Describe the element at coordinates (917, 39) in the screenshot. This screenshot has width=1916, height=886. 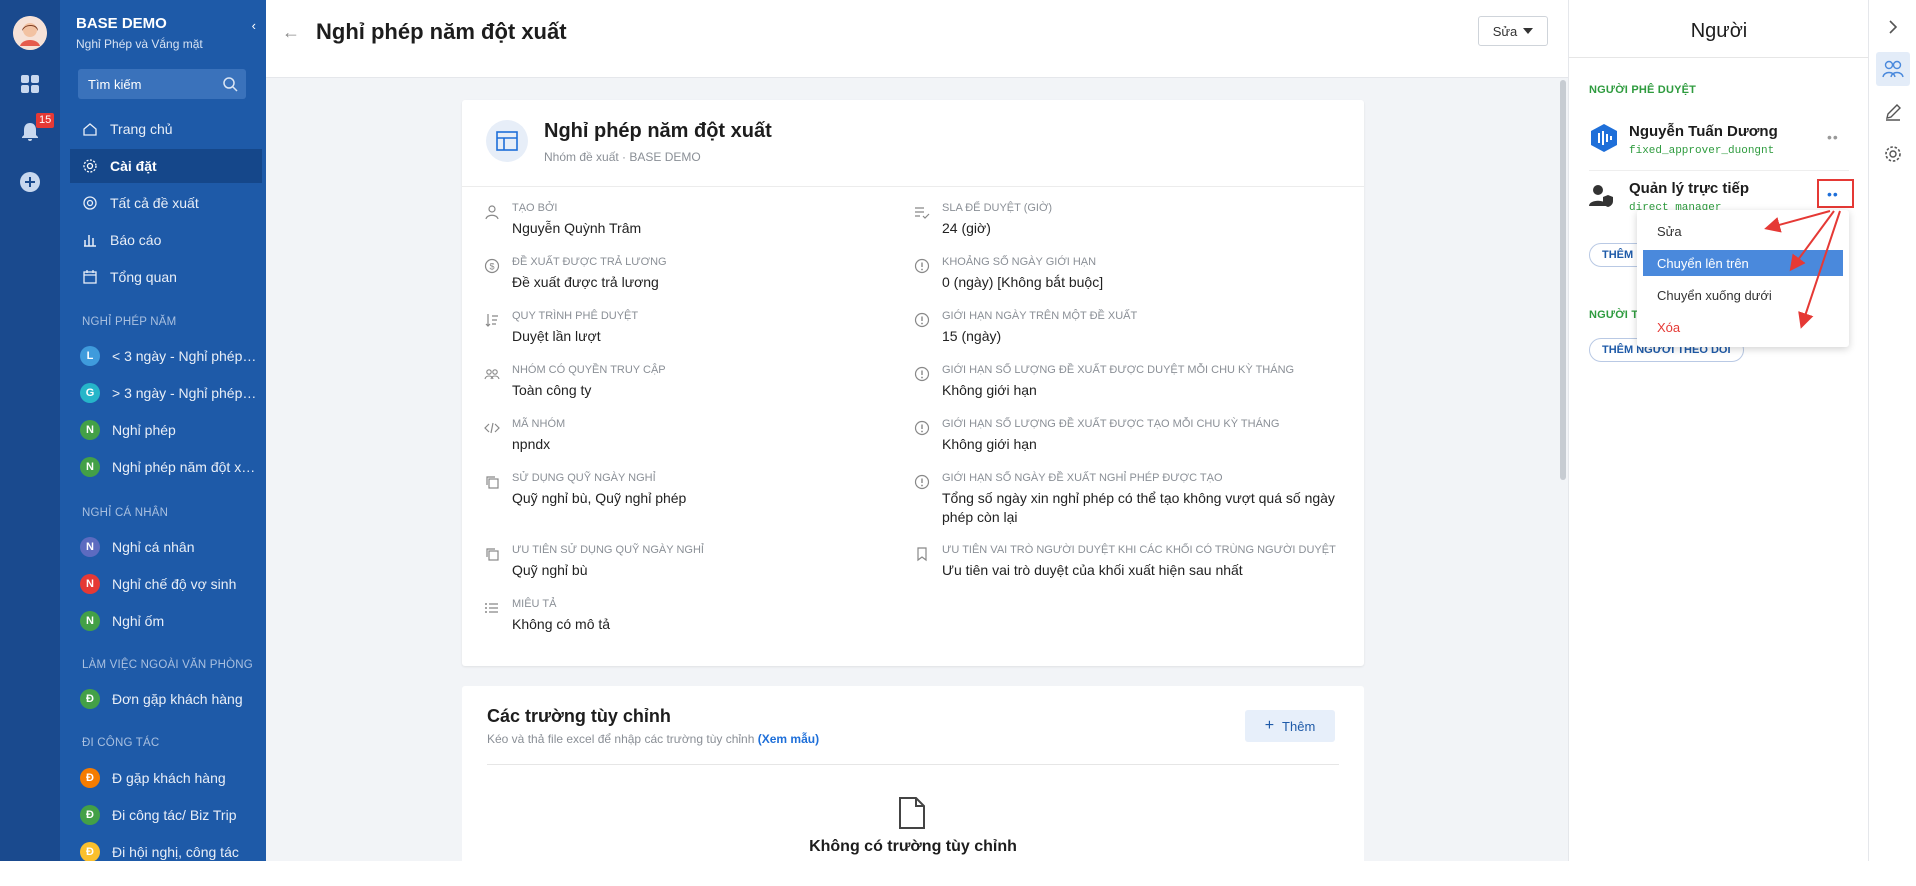
I see `page-header: ← Nghỉ phép năm đột xuất Sửa` at that location.